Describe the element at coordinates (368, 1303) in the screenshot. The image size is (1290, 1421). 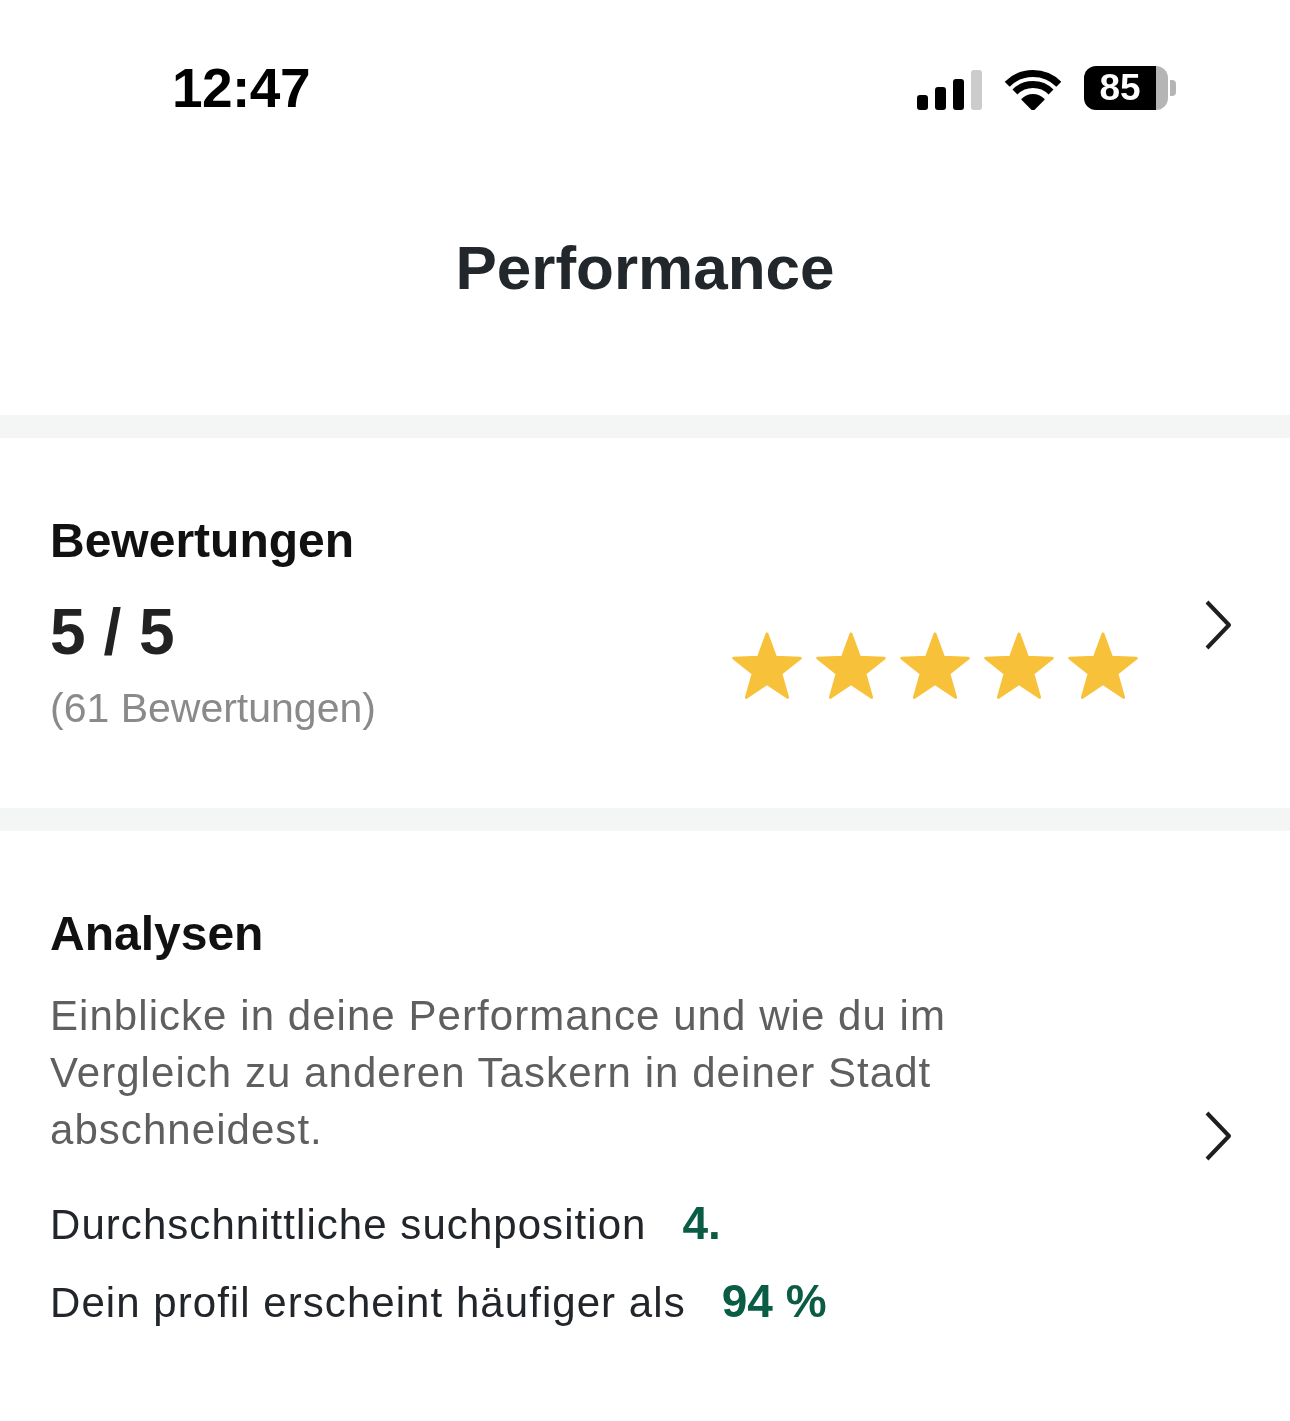
I see `stat-label: Dein profil erscheint häufiger als` at that location.